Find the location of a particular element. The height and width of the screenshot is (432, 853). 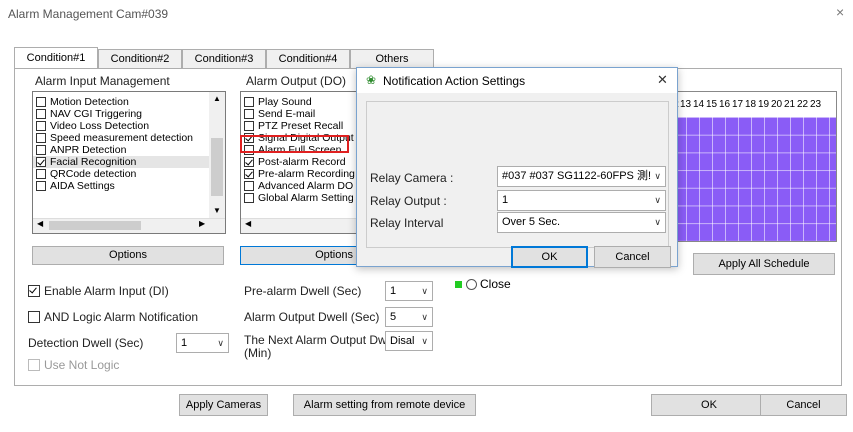

apply-cameras-button: Apply Cameras is located at coordinates (223, 405).